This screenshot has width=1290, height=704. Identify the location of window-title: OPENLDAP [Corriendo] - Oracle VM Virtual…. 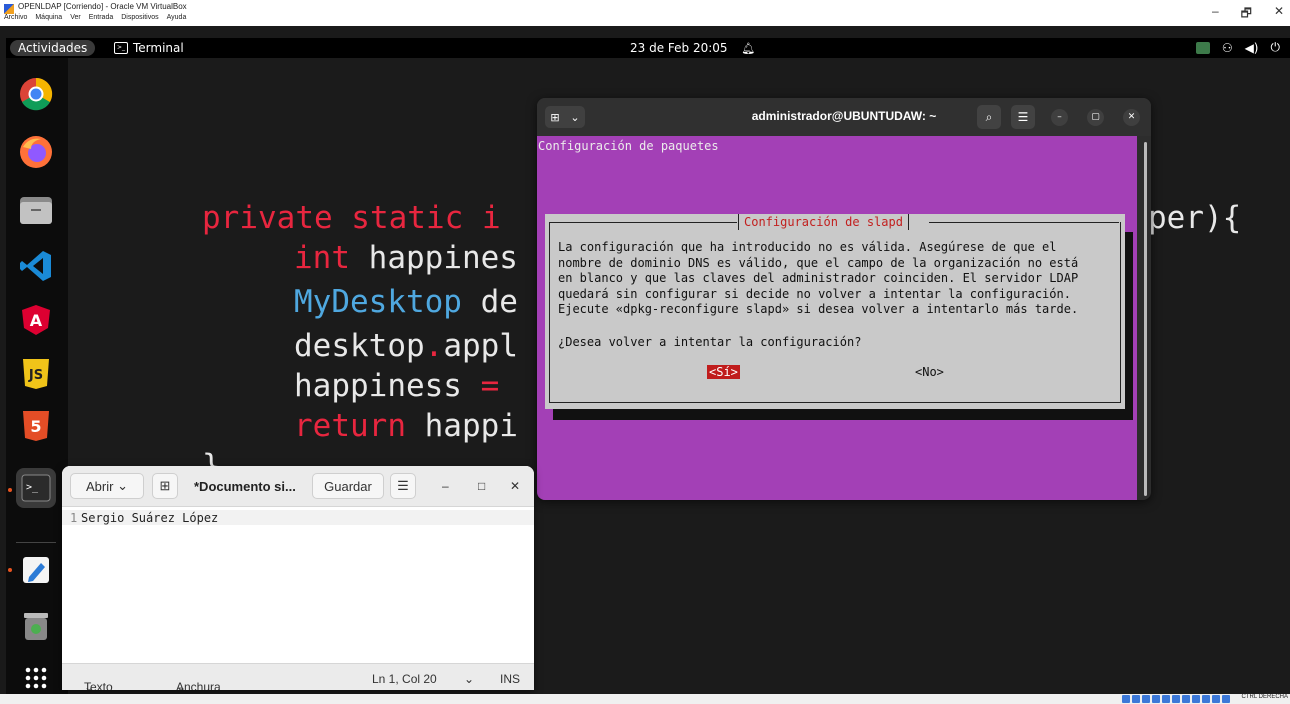
(102, 6).